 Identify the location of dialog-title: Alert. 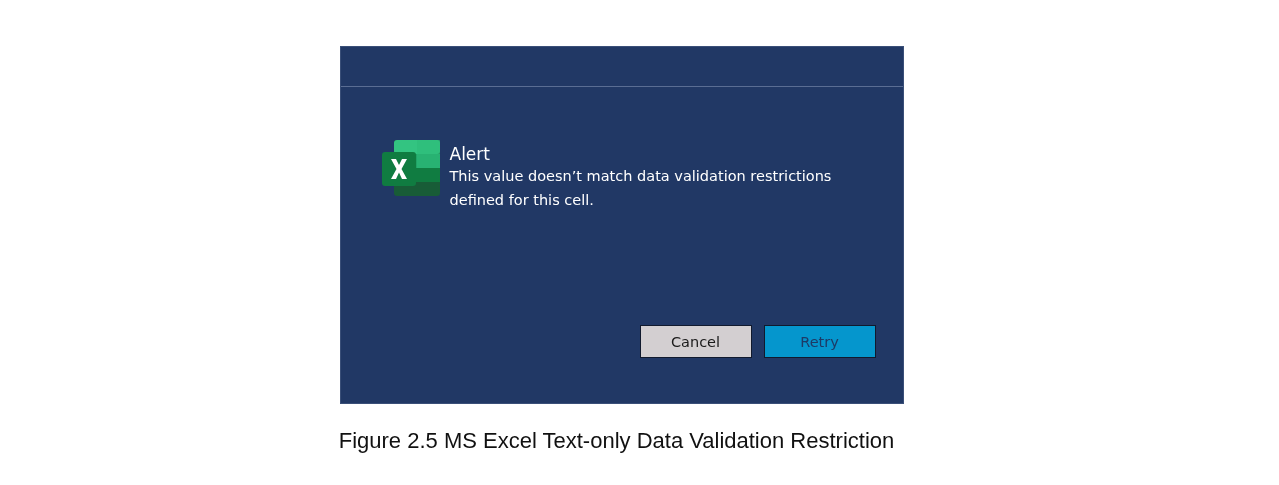
(470, 154).